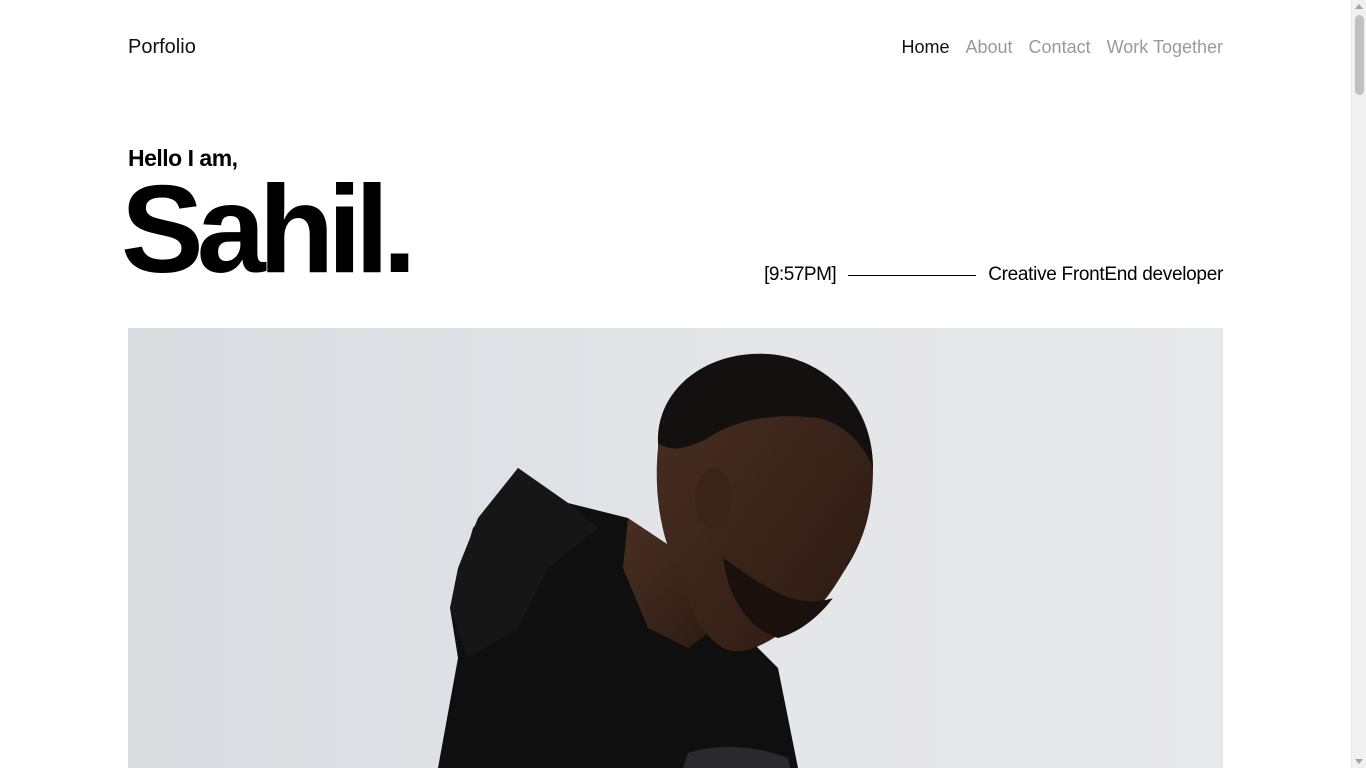 The width and height of the screenshot is (1366, 768). What do you see at coordinates (912, 275) in the screenshot?
I see `divider-line` at bounding box center [912, 275].